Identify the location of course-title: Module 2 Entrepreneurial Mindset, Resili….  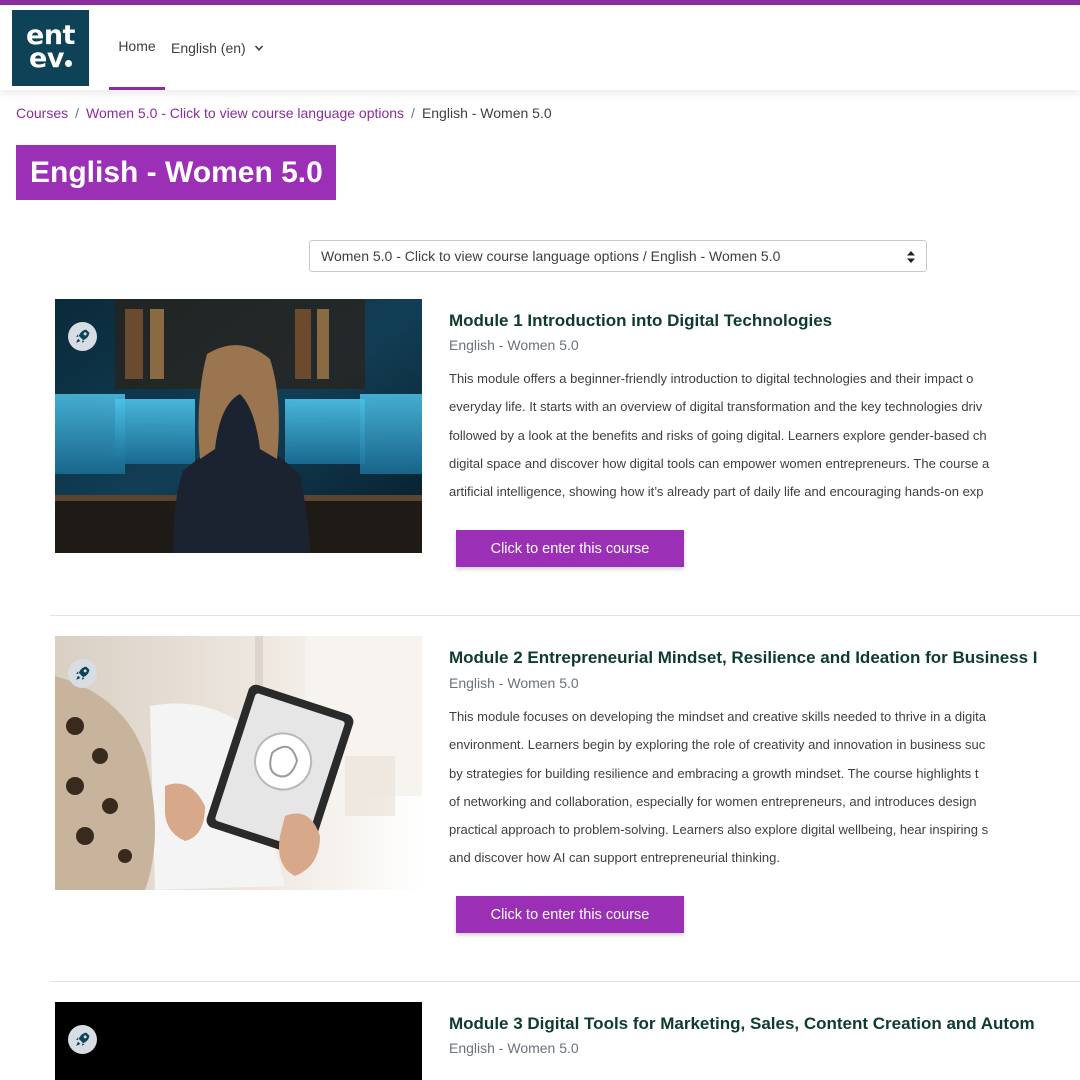
(743, 658).